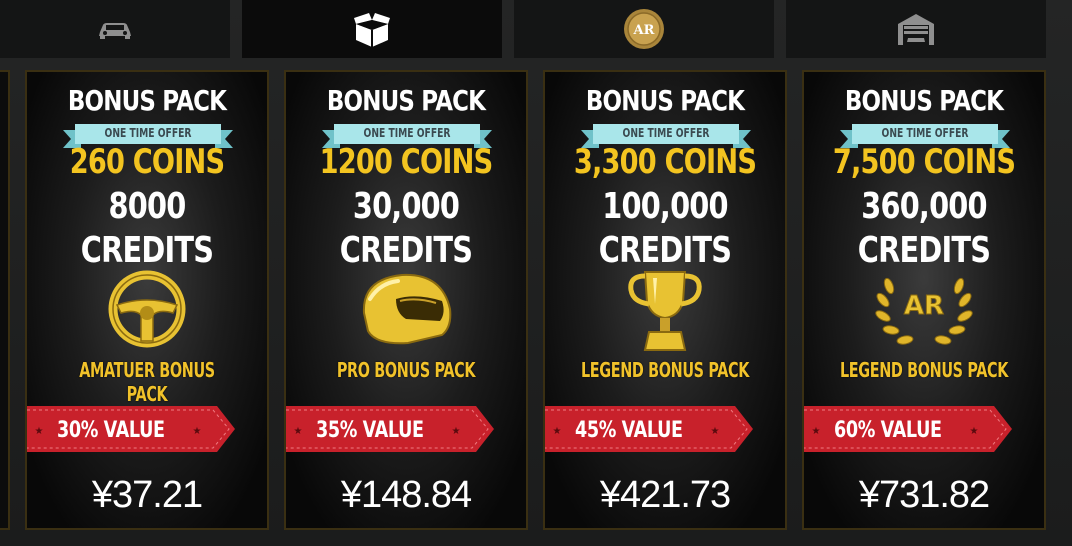 This screenshot has height=546, width=1072. I want to click on credits-amount: 30,000, so click(406, 206).